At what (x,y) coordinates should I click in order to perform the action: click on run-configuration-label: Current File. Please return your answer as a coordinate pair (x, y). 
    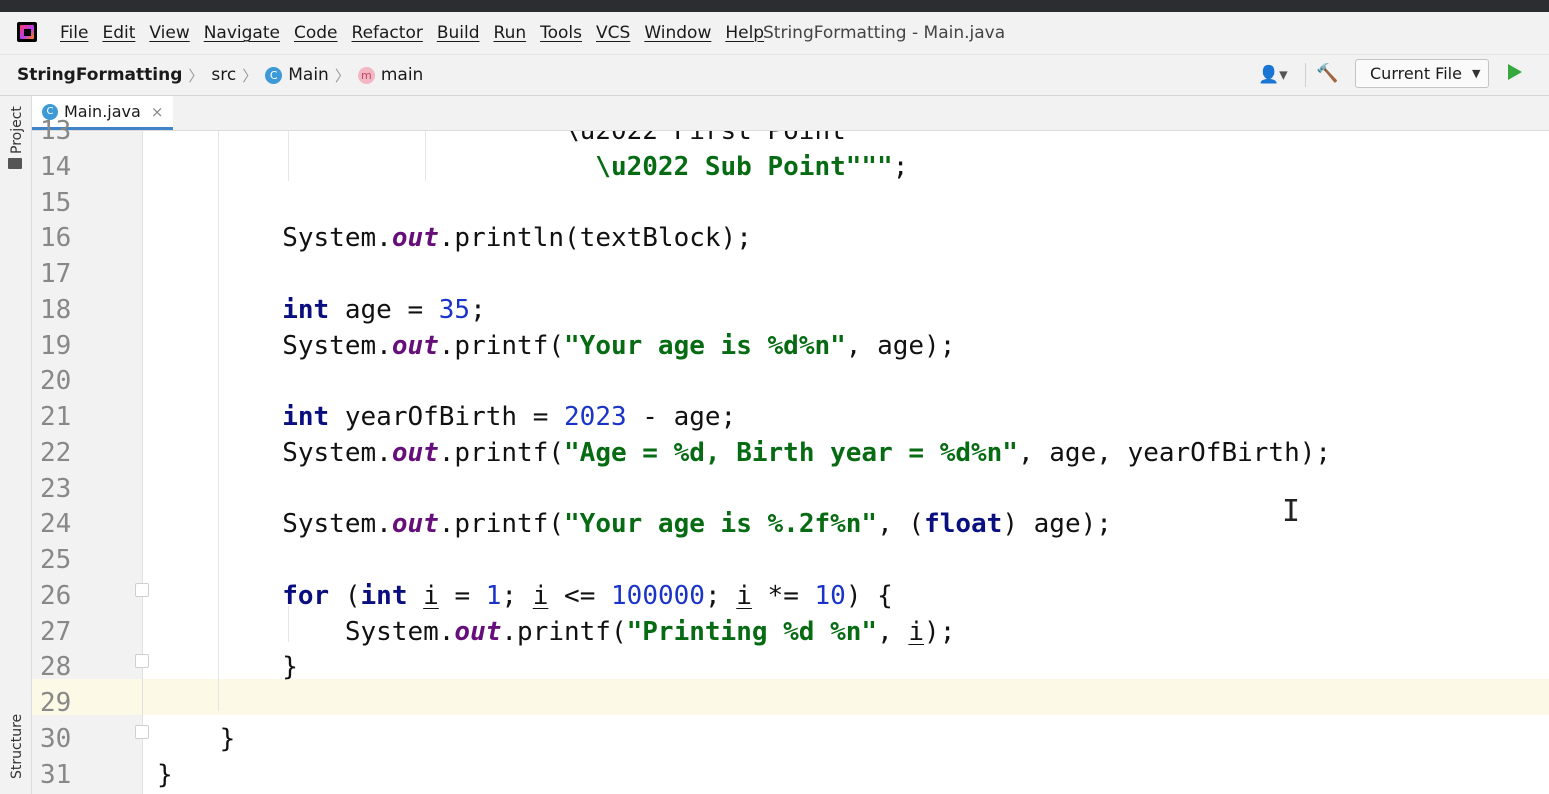
    Looking at the image, I should click on (1416, 73).